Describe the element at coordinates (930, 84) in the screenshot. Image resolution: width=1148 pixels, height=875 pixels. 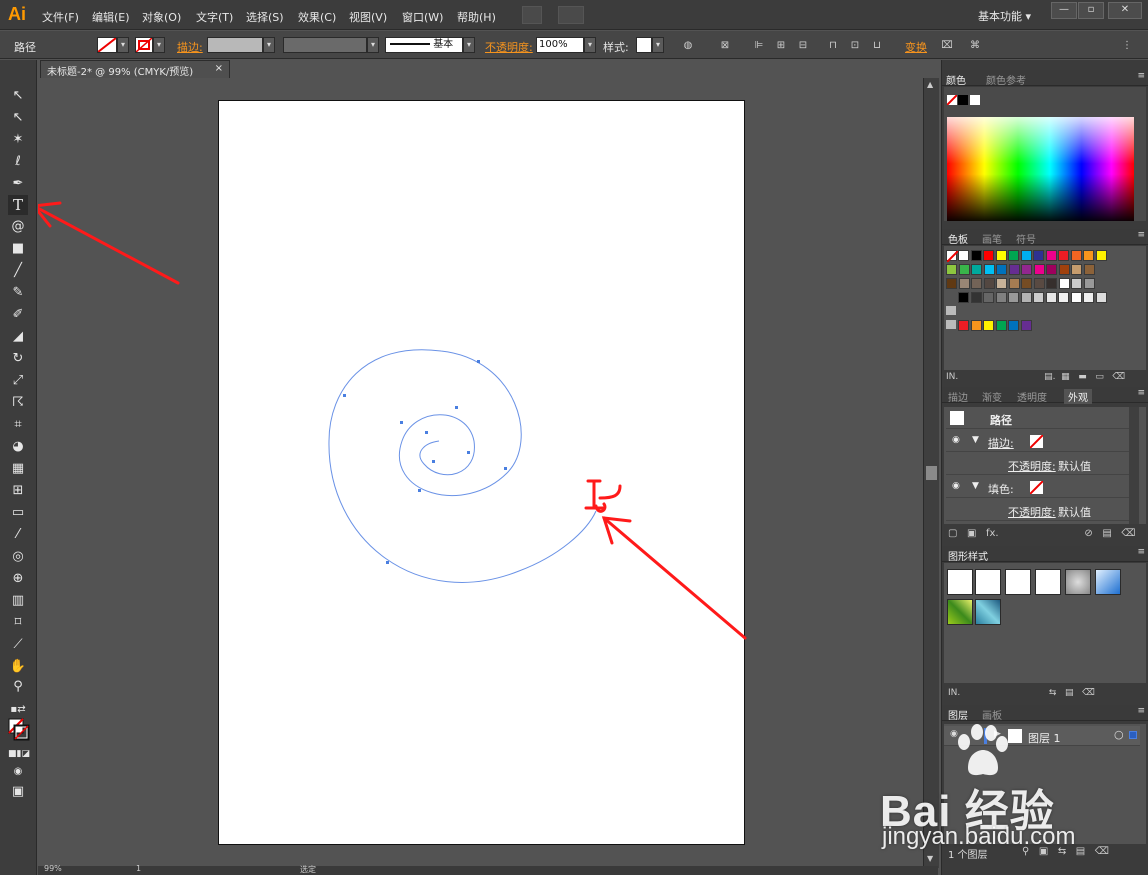
I see `scroll-up-icon: ▲` at that location.